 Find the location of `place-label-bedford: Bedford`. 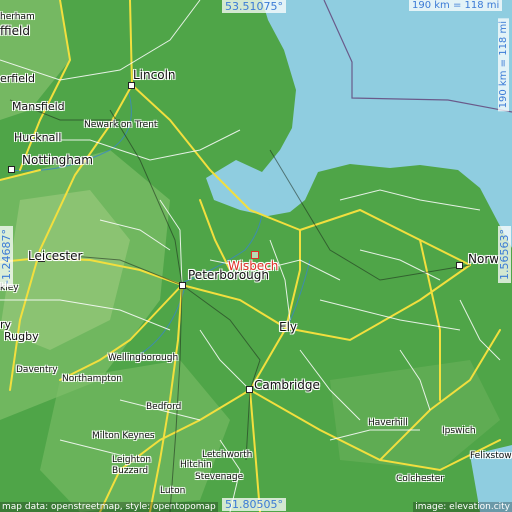

place-label-bedford: Bedford is located at coordinates (163, 407).